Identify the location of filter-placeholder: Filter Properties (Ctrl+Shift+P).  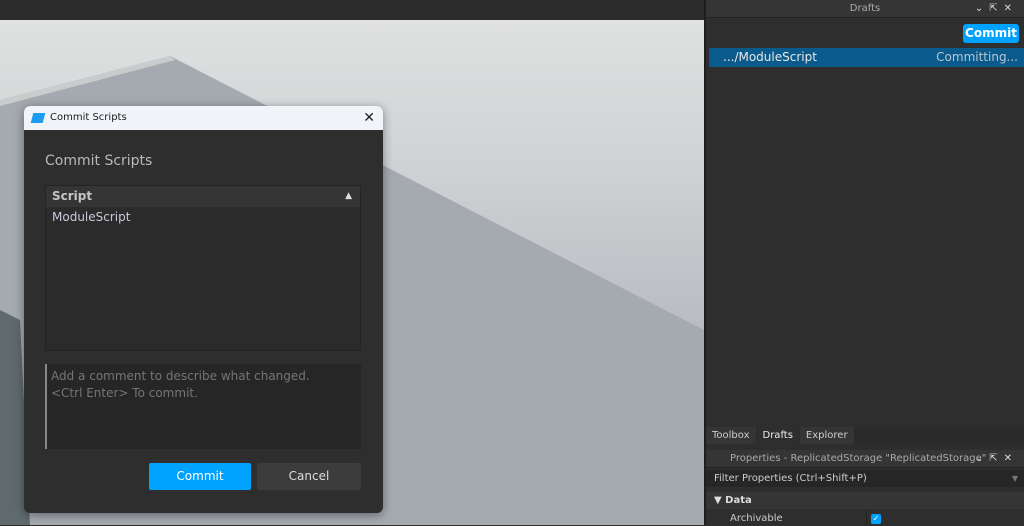
(790, 478).